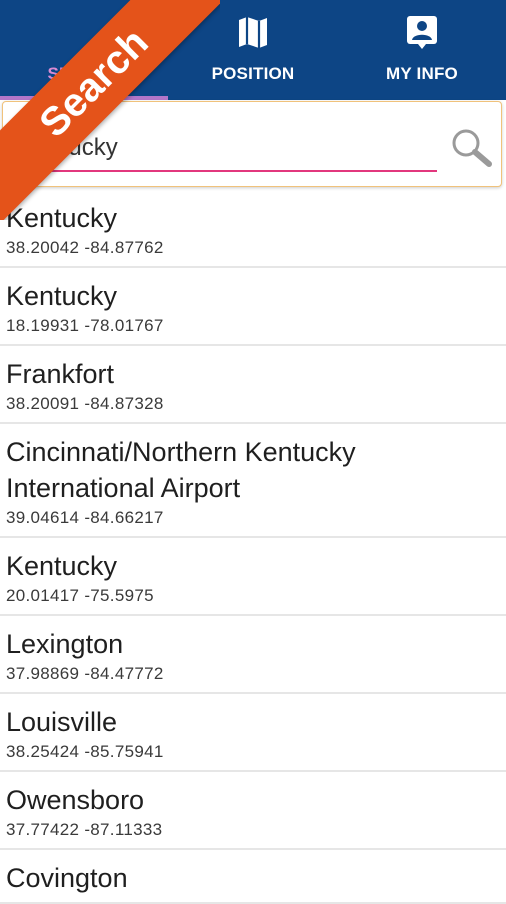  What do you see at coordinates (253, 877) in the screenshot?
I see `list-item: Covington` at bounding box center [253, 877].